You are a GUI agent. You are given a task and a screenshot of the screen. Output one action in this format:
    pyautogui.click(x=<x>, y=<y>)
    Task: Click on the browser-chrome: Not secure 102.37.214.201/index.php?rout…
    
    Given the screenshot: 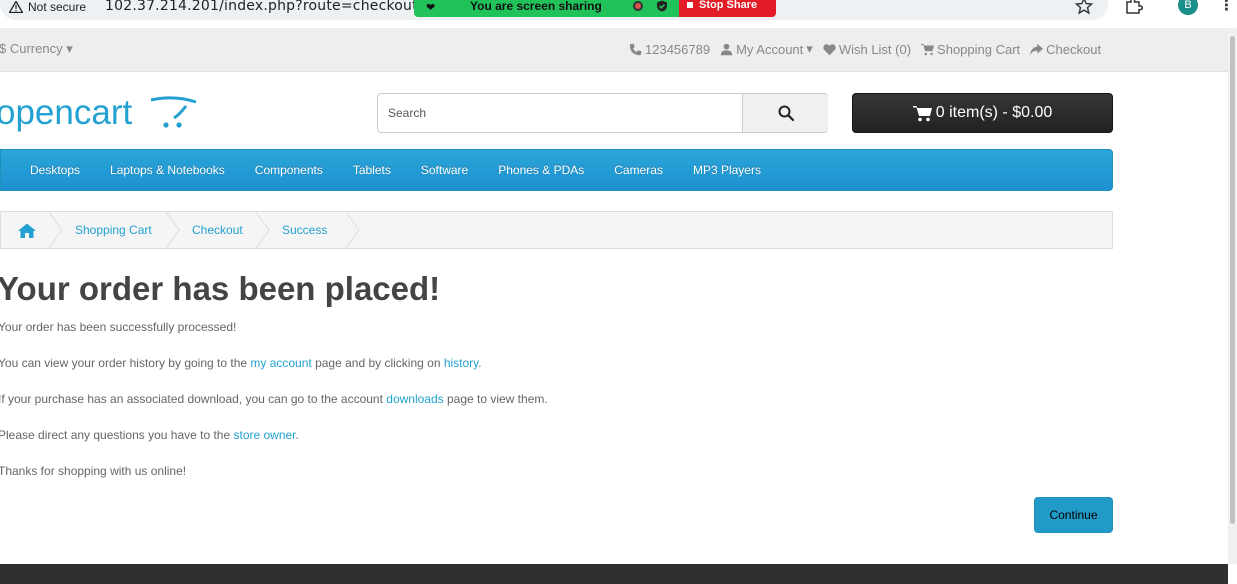 What is the action you would take?
    pyautogui.click(x=618, y=10)
    